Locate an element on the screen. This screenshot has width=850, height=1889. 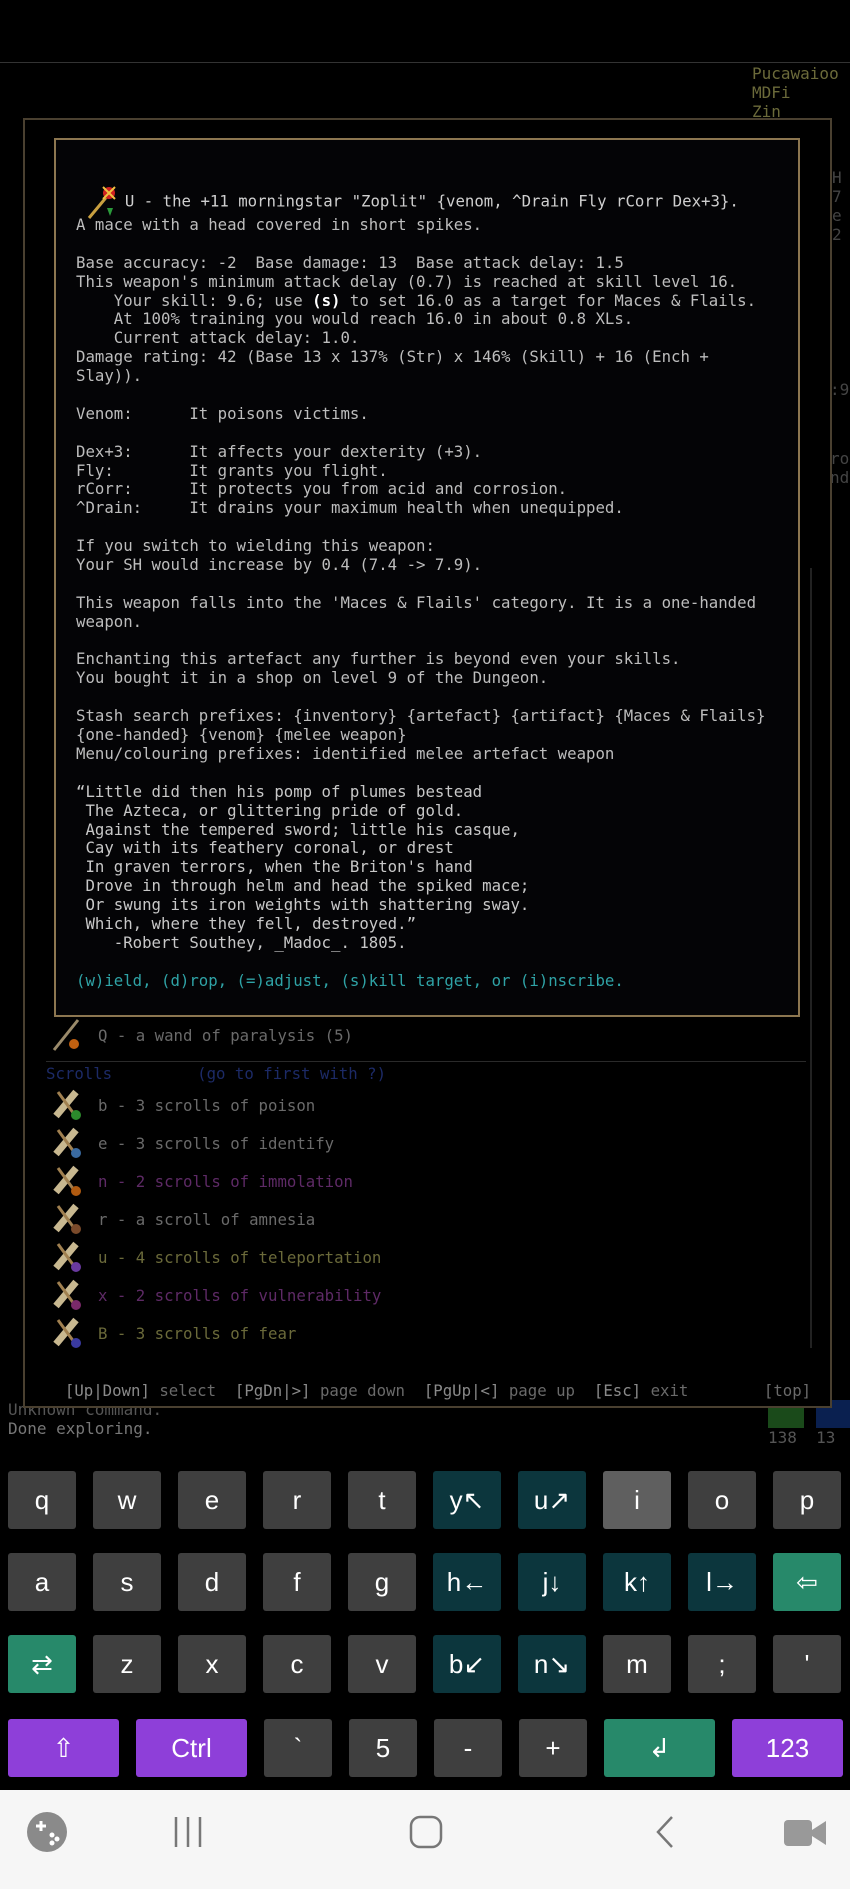
inventory-item-scroll: u - 4 scrolls of teleportation is located at coordinates (215, 1257).